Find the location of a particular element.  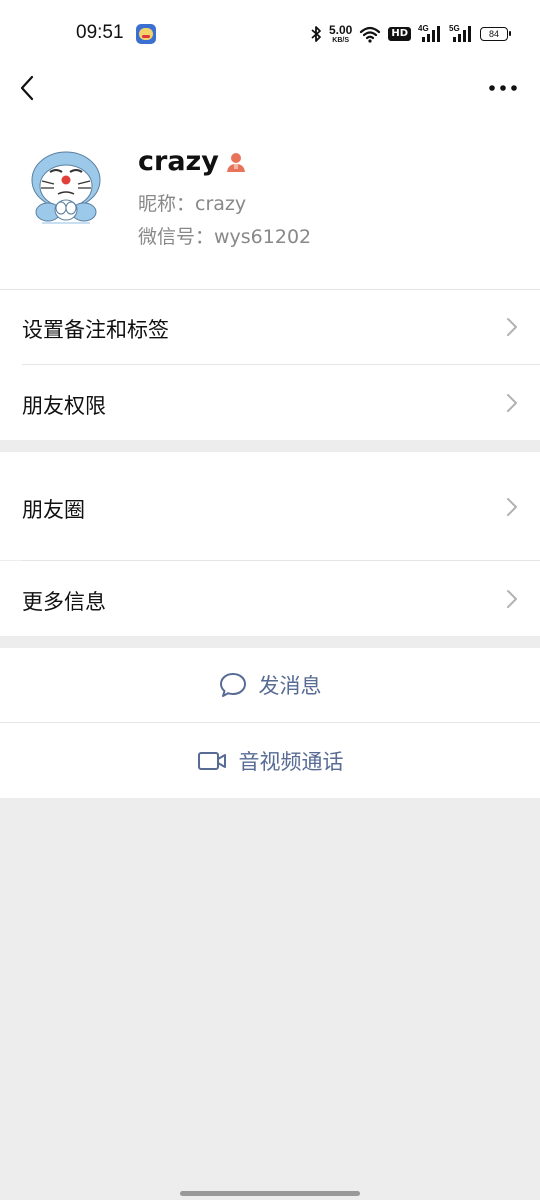

chevron-left-icon is located at coordinates (27, 88).